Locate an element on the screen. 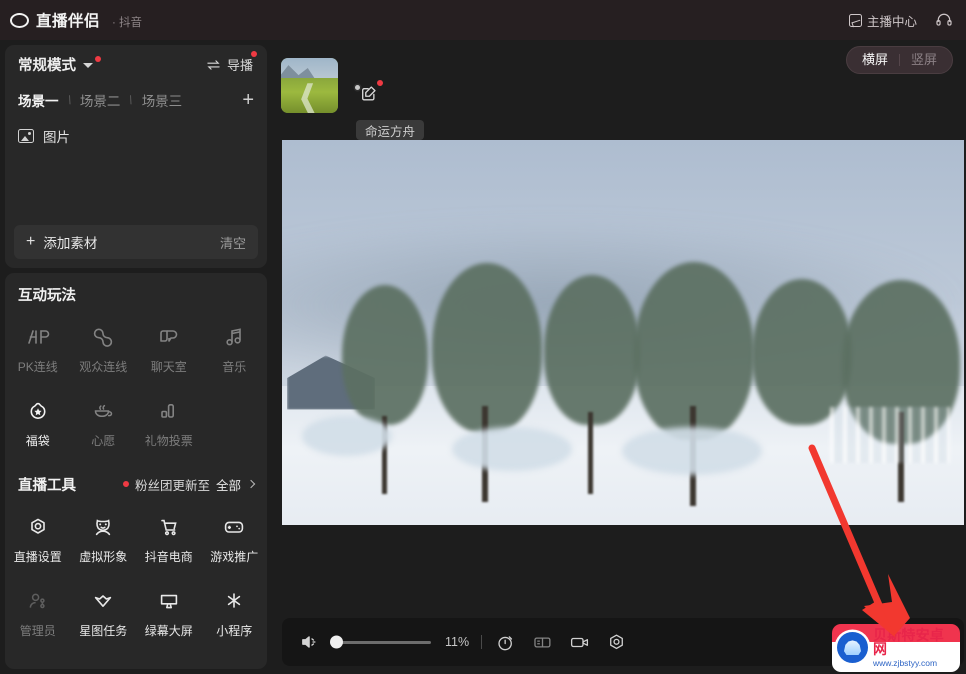 The width and height of the screenshot is (966, 674). chart-icon is located at coordinates (855, 20).